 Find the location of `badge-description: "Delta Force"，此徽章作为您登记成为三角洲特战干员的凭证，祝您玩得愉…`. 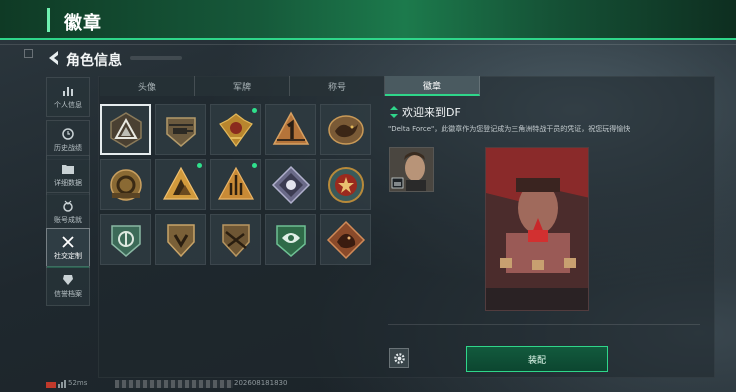

badge-description: "Delta Force"，此徽章作为您登记成为三角洲特战干员的凭证，祝您玩得愉… is located at coordinates (509, 129).